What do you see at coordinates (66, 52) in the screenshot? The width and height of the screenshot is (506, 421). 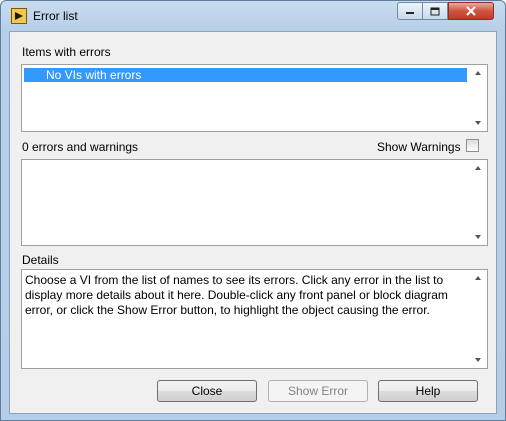 I see `items-with-errors-label: Items with errors` at bounding box center [66, 52].